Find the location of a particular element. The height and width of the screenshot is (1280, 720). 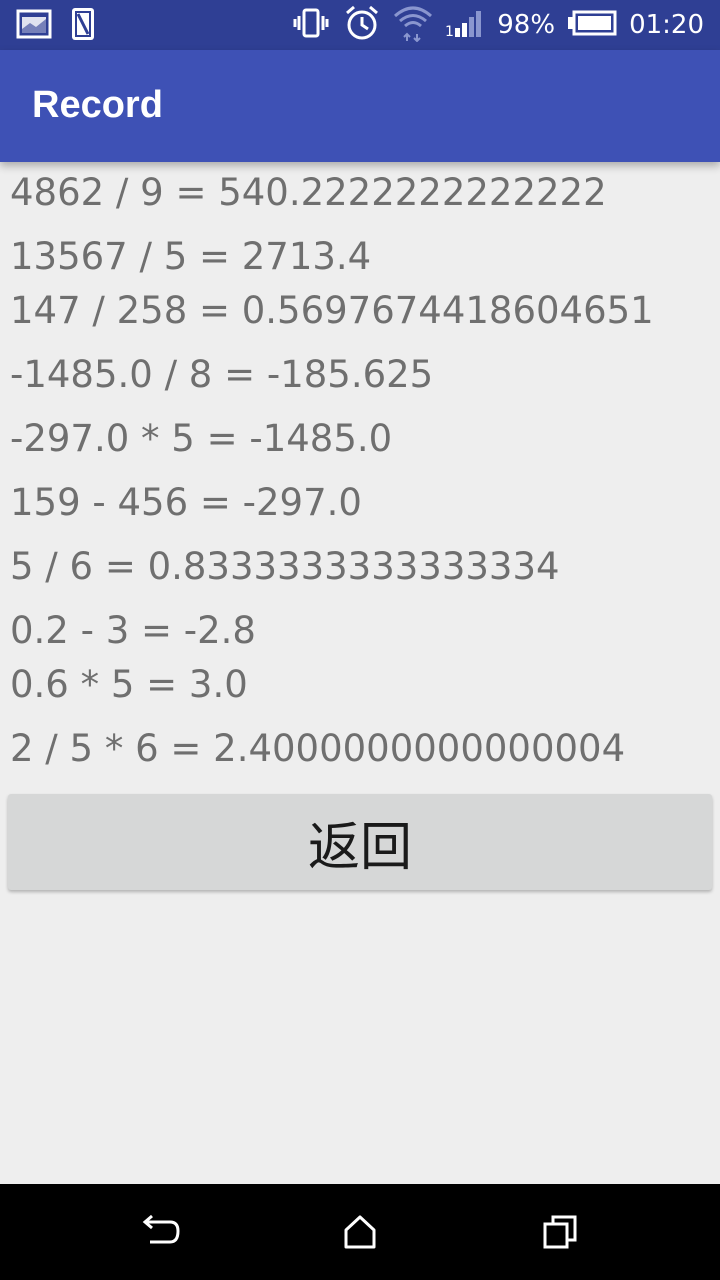

navigation-bar is located at coordinates (360, 1232).